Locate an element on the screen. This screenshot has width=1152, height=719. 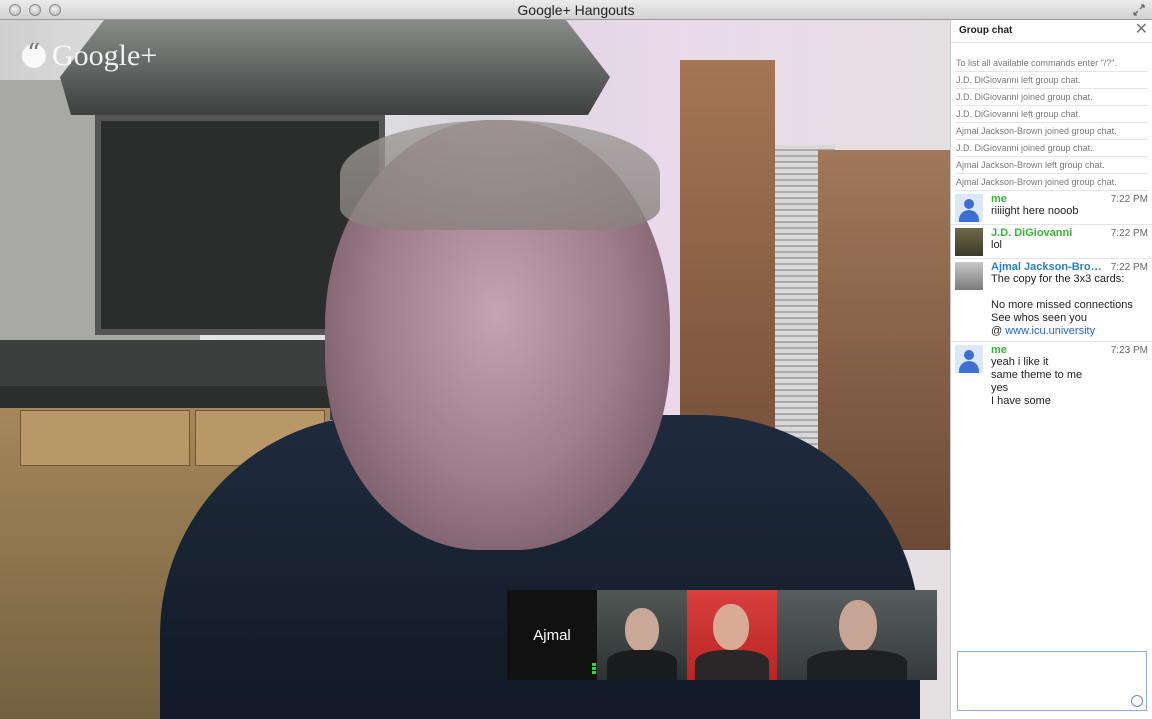
message-time: 7:23 PM is located at coordinates (1129, 350).